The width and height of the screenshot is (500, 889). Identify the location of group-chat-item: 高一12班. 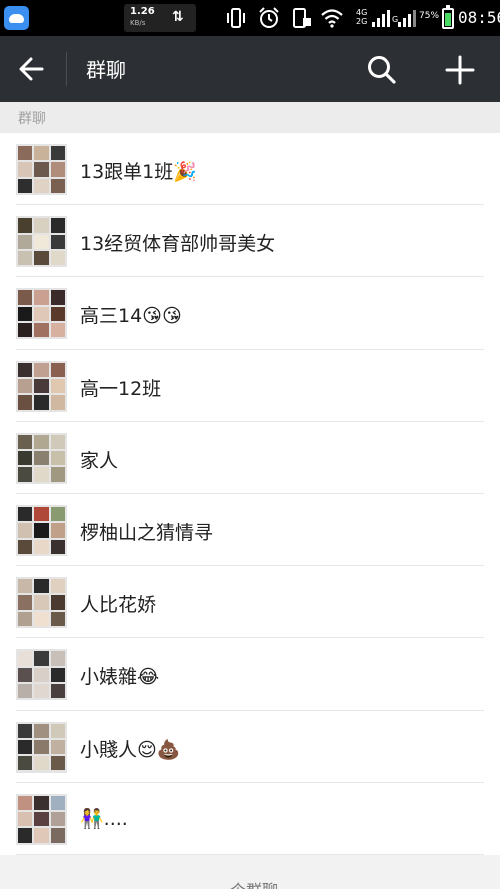
(250, 385).